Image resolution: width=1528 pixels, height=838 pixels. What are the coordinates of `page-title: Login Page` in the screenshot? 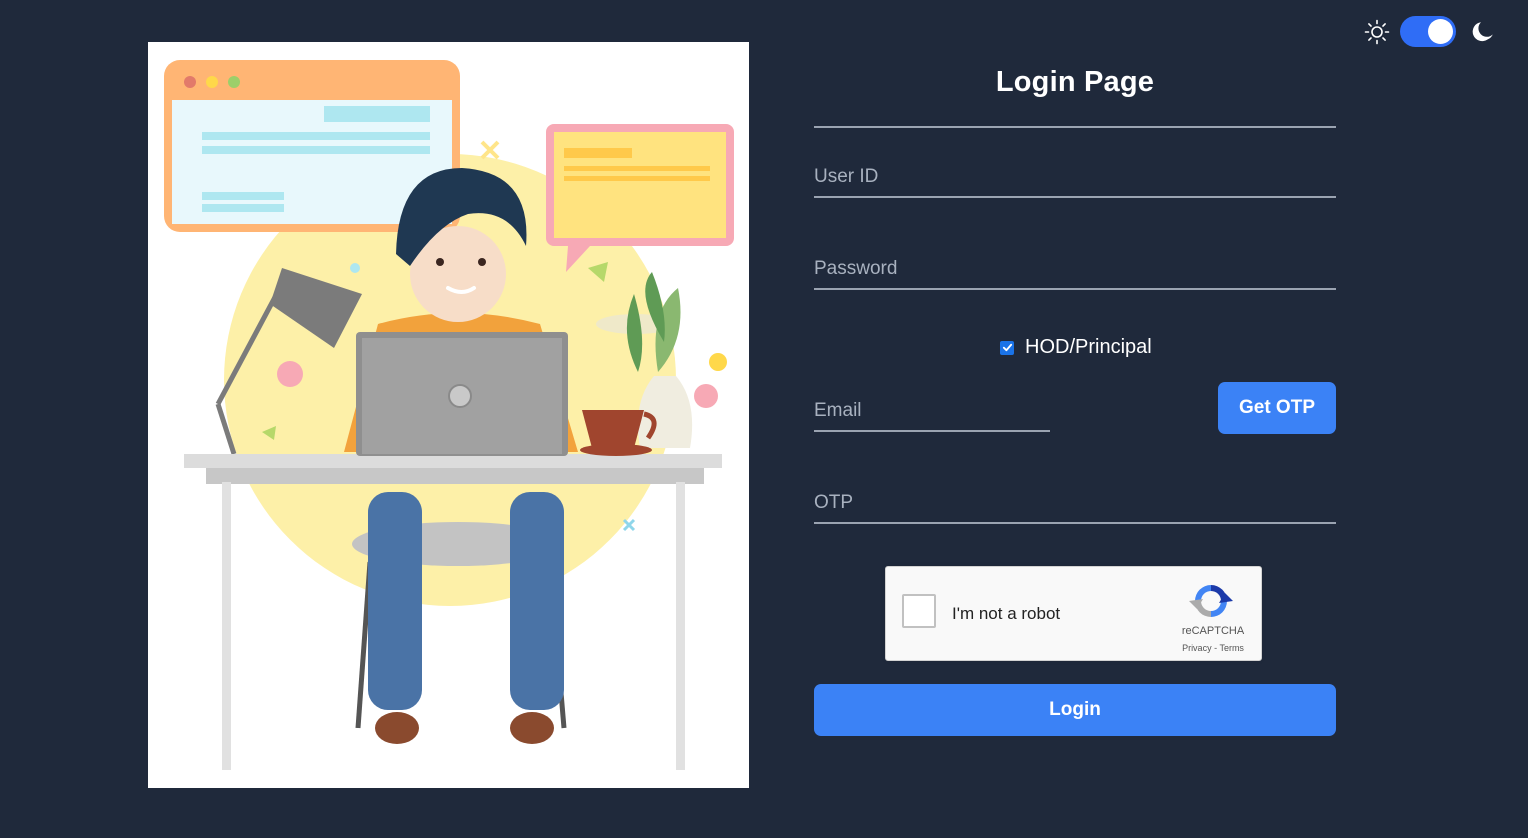 It's located at (1075, 82).